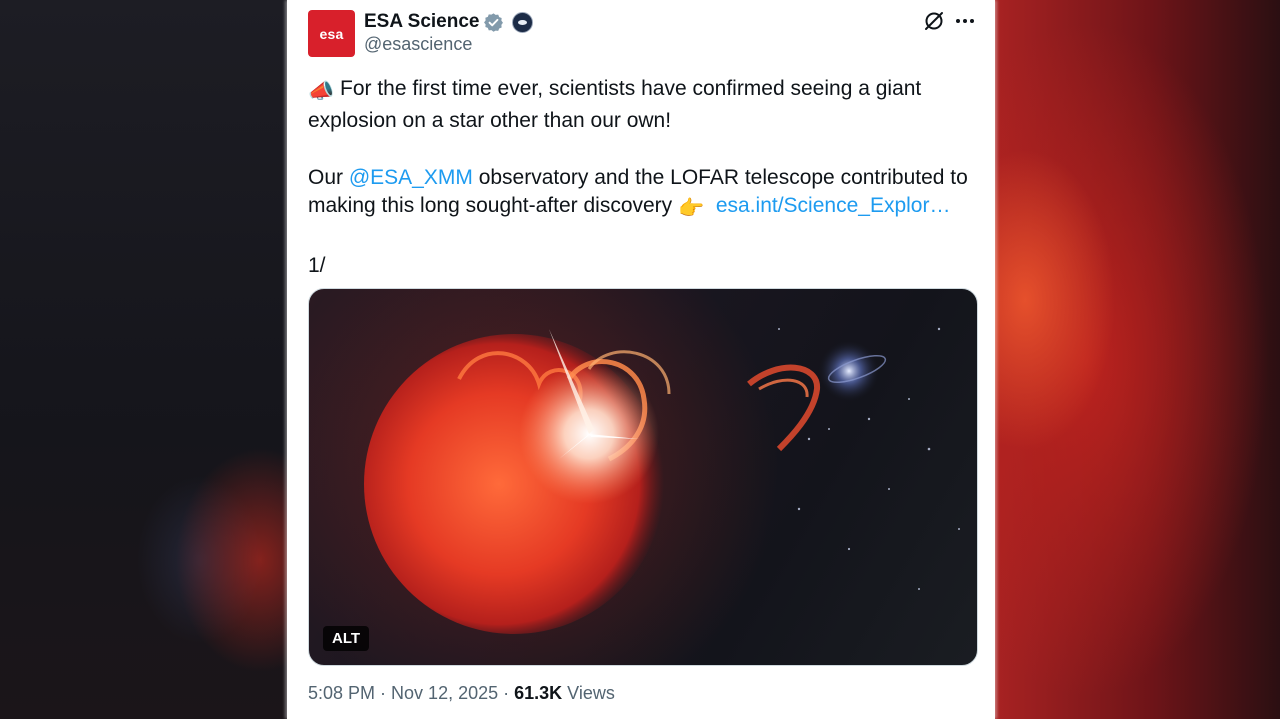  I want to click on grok-icon, so click(934, 21).